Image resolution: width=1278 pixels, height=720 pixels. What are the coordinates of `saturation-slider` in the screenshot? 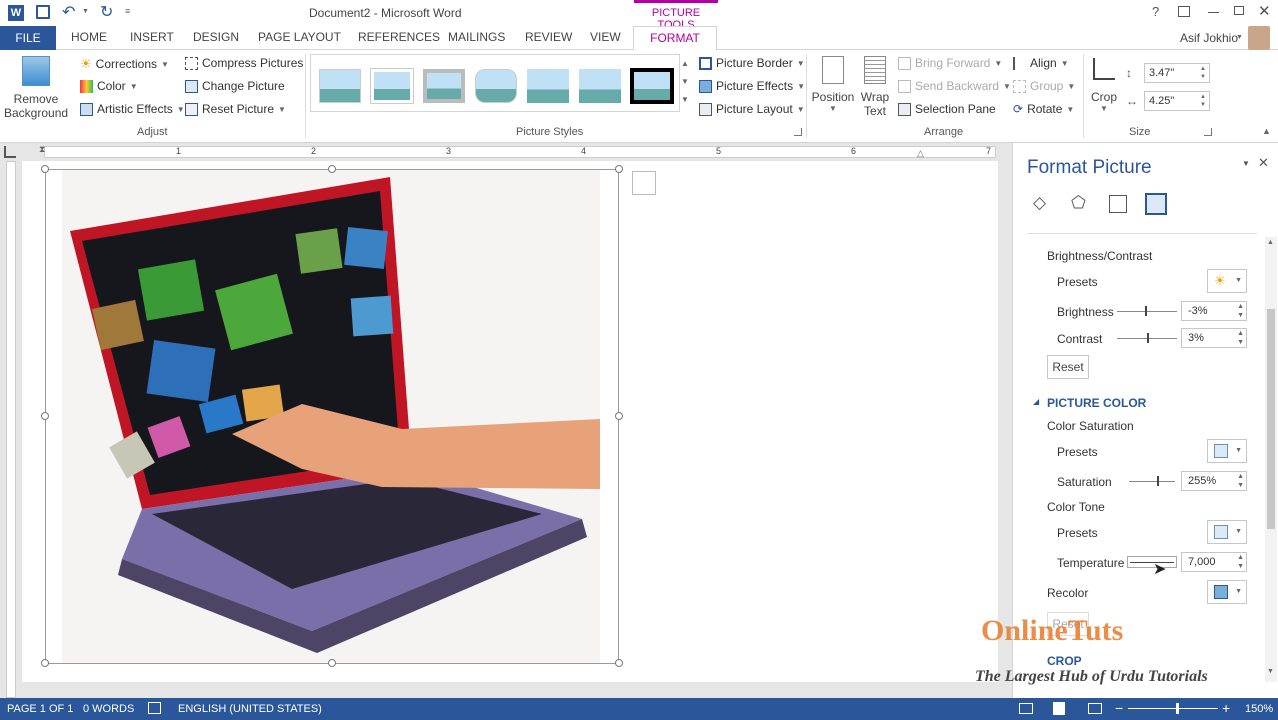 It's located at (1152, 481).